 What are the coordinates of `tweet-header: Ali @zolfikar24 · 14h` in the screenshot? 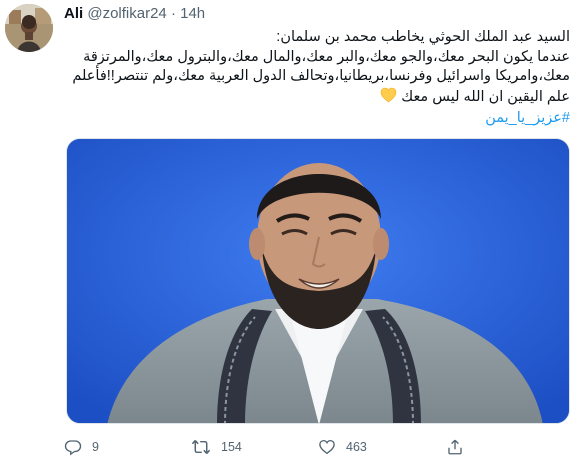 It's located at (134, 14).